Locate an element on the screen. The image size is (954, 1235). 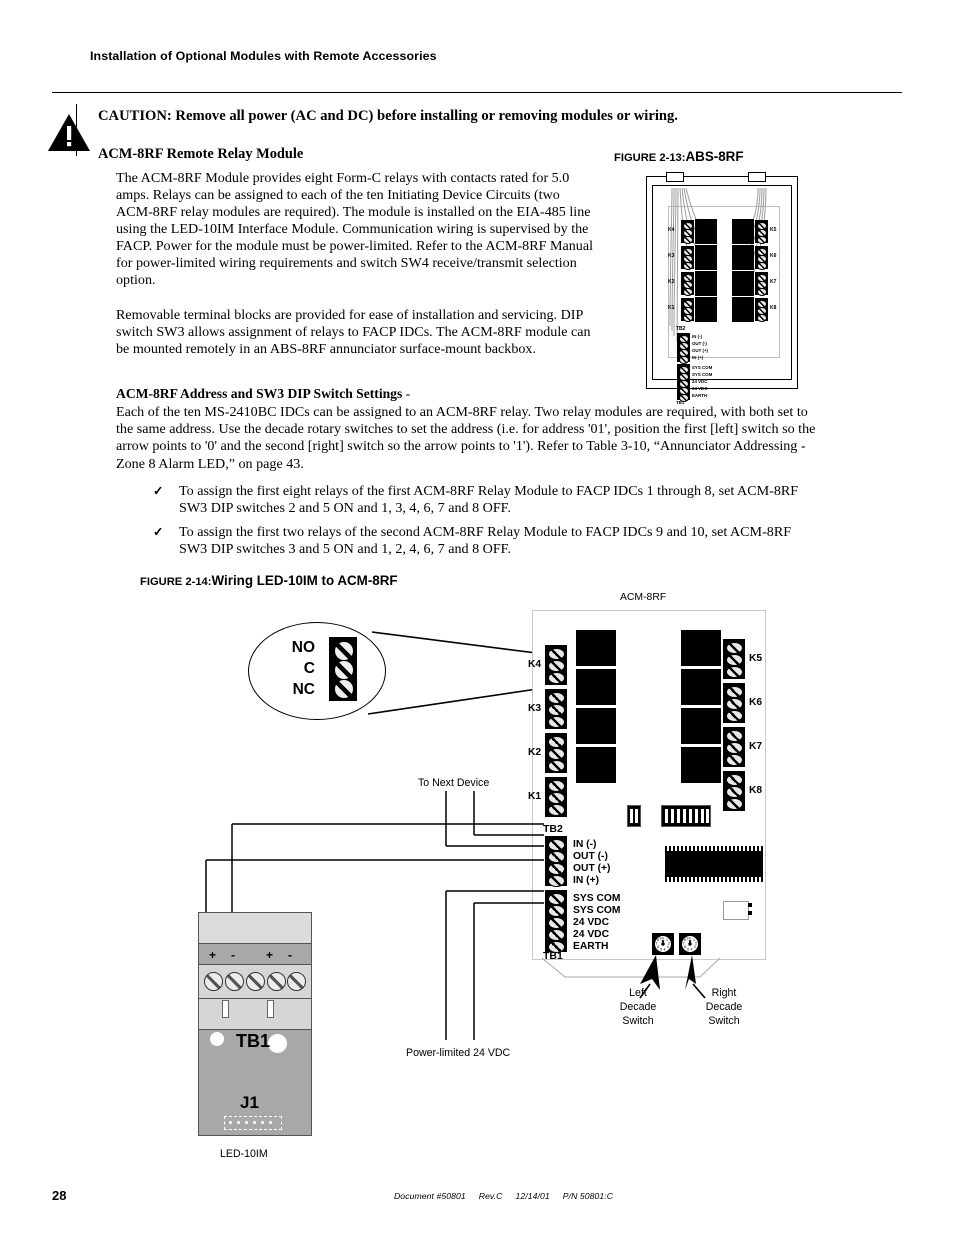
abs-relay-body-k6 is located at coordinates (743, 257).